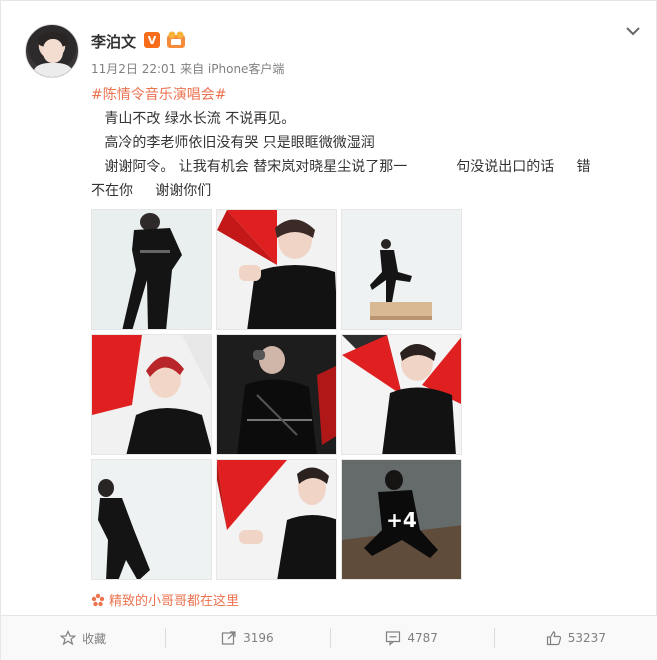 The height and width of the screenshot is (660, 657). What do you see at coordinates (258, 638) in the screenshot?
I see `repost-count: 3196` at bounding box center [258, 638].